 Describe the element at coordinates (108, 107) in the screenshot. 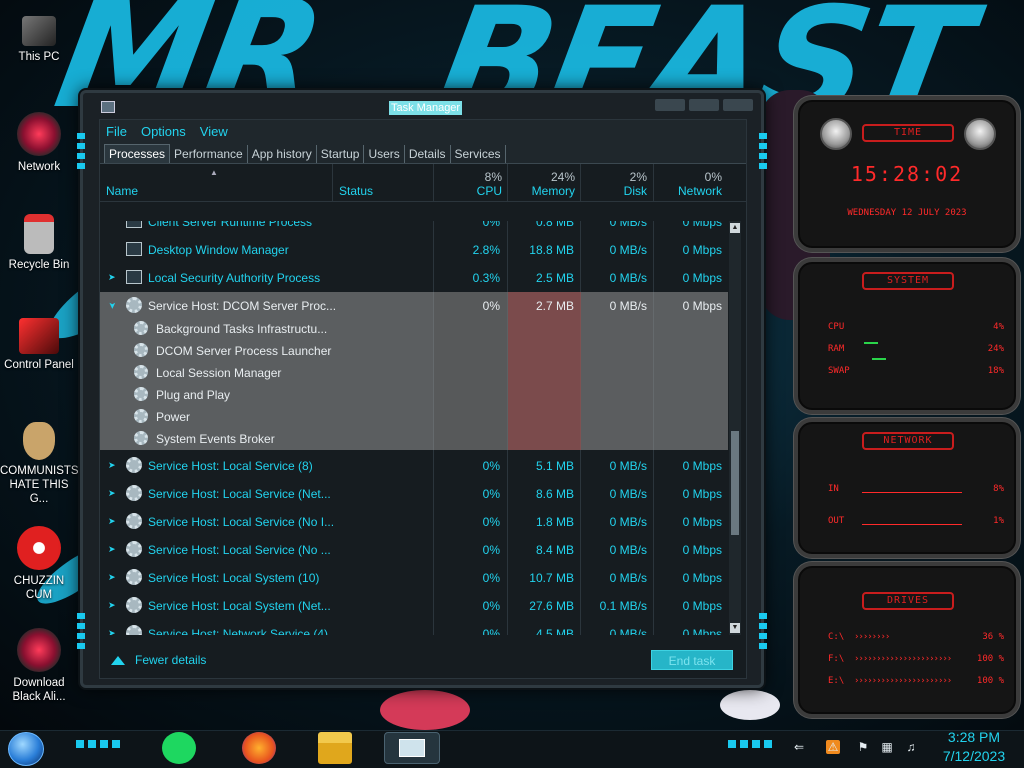

I see `task-manager-app-icon` at that location.